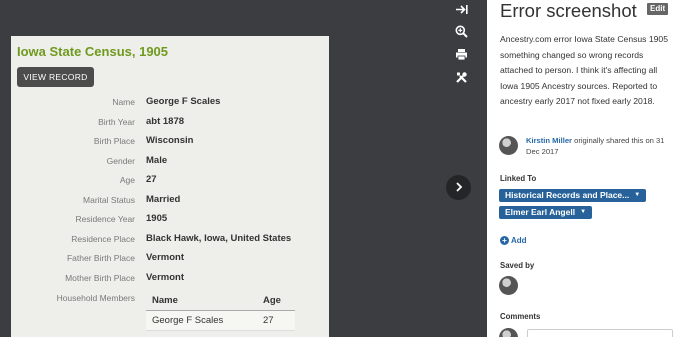  What do you see at coordinates (170, 162) in the screenshot?
I see `field-row-gender: Gender Male` at bounding box center [170, 162].